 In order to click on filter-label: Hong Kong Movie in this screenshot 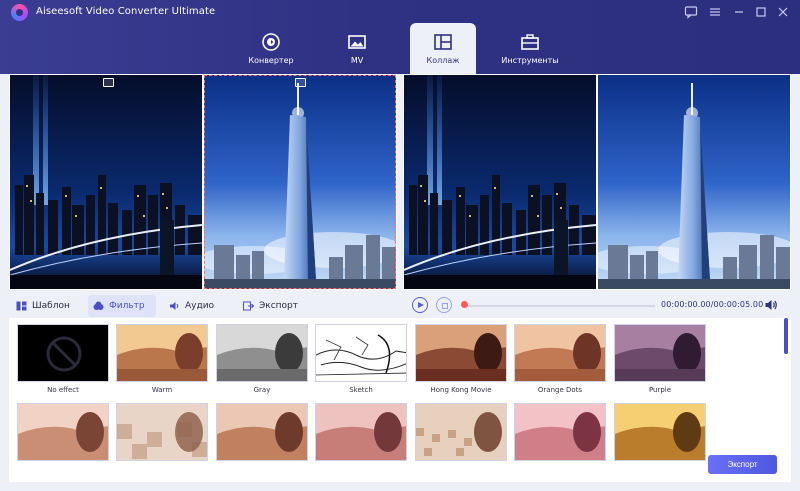, I will do `click(461, 390)`.